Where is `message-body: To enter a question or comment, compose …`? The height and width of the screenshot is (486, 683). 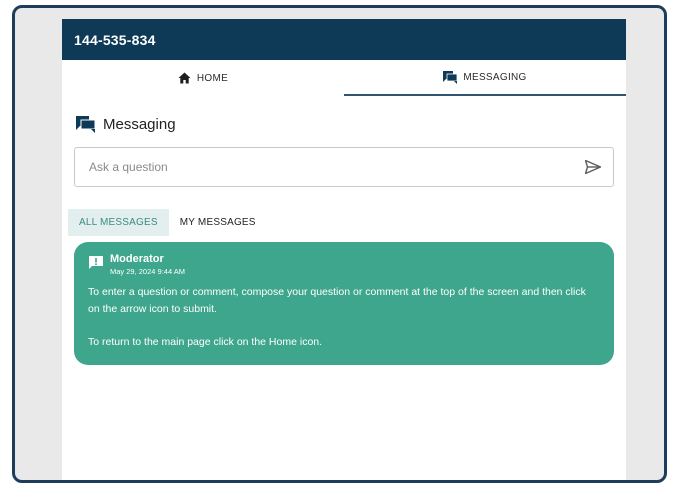
message-body: To enter a question or comment, compose … is located at coordinates (344, 317).